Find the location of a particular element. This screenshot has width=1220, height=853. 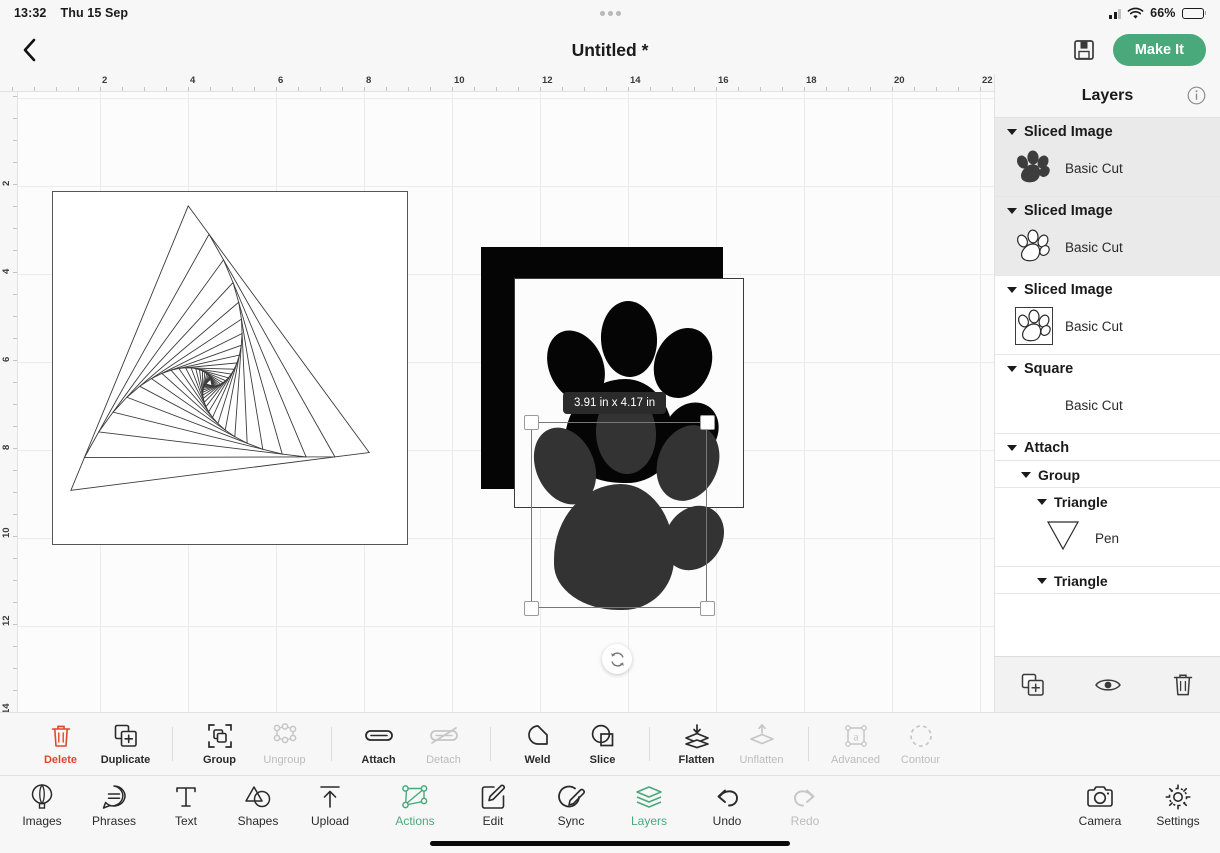

selection-bounding-box is located at coordinates (619, 515).